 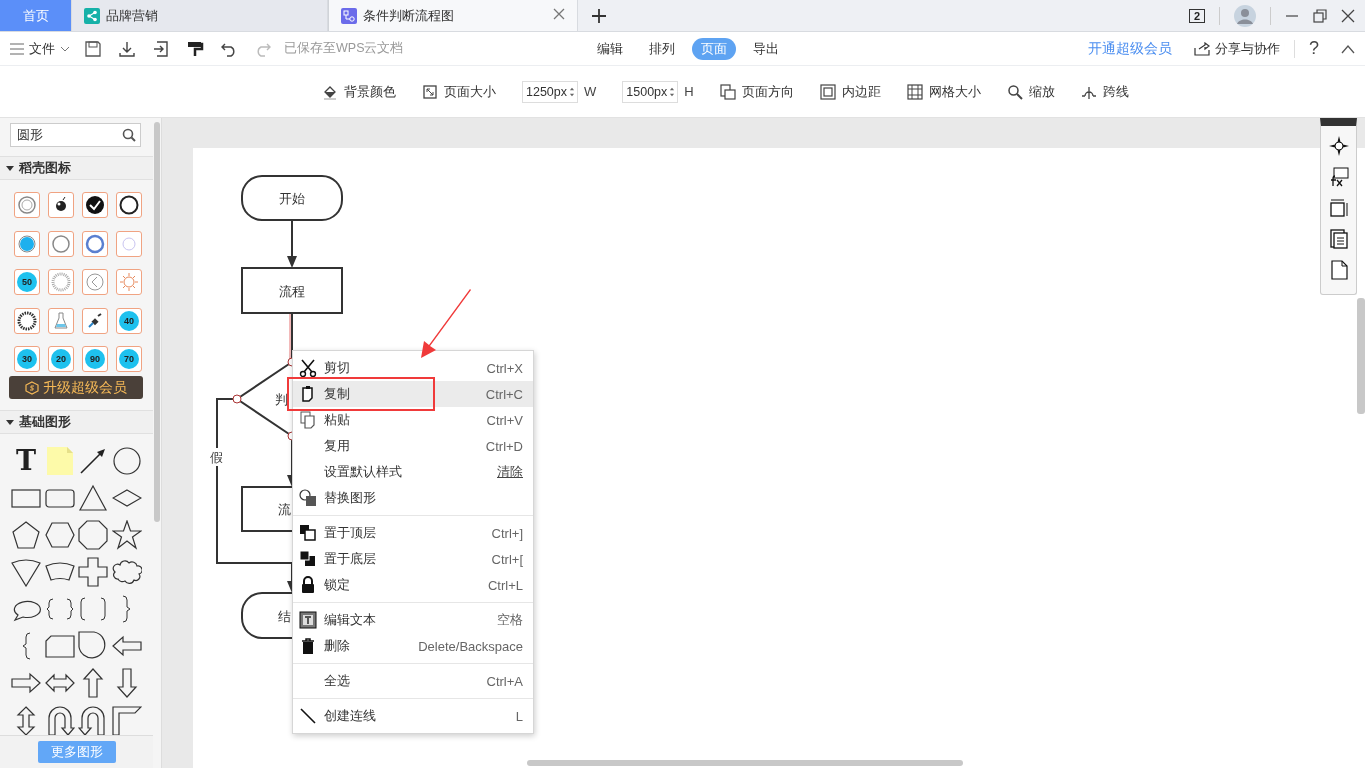 I want to click on annotation-arrow, so click(x=446, y=324).